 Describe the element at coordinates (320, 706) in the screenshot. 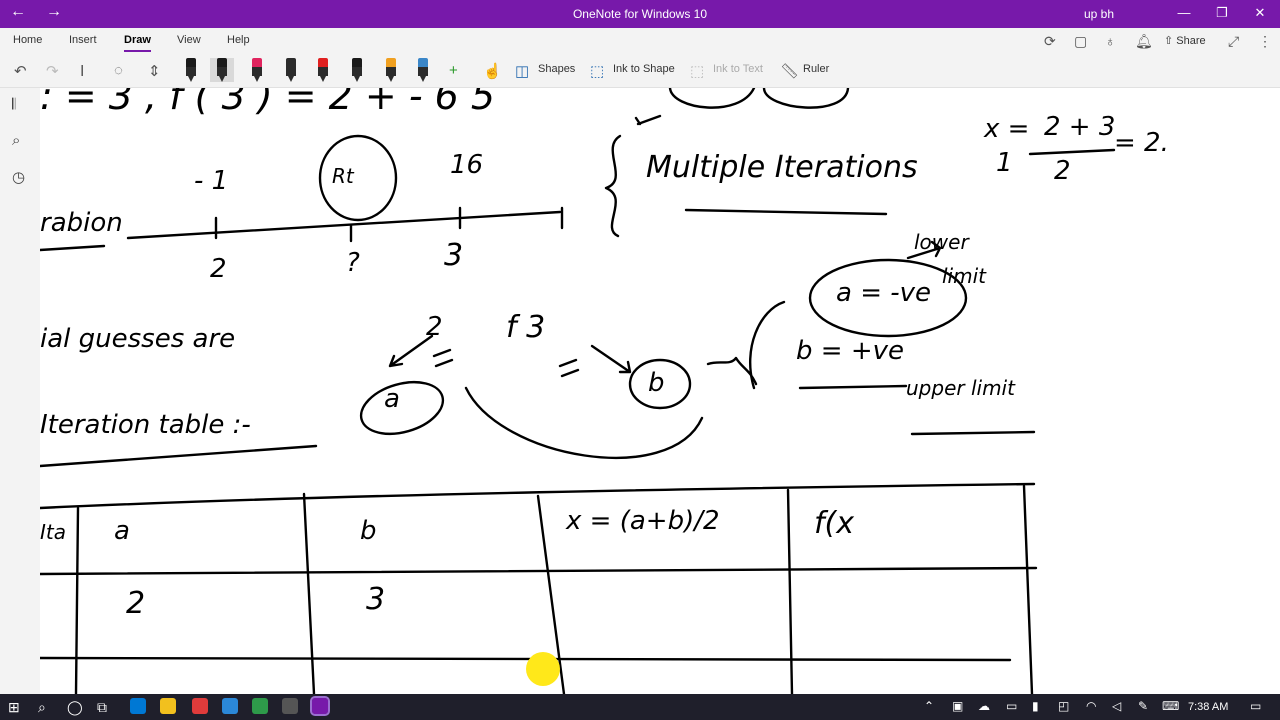

I see `onenote-taskbar-icon` at that location.